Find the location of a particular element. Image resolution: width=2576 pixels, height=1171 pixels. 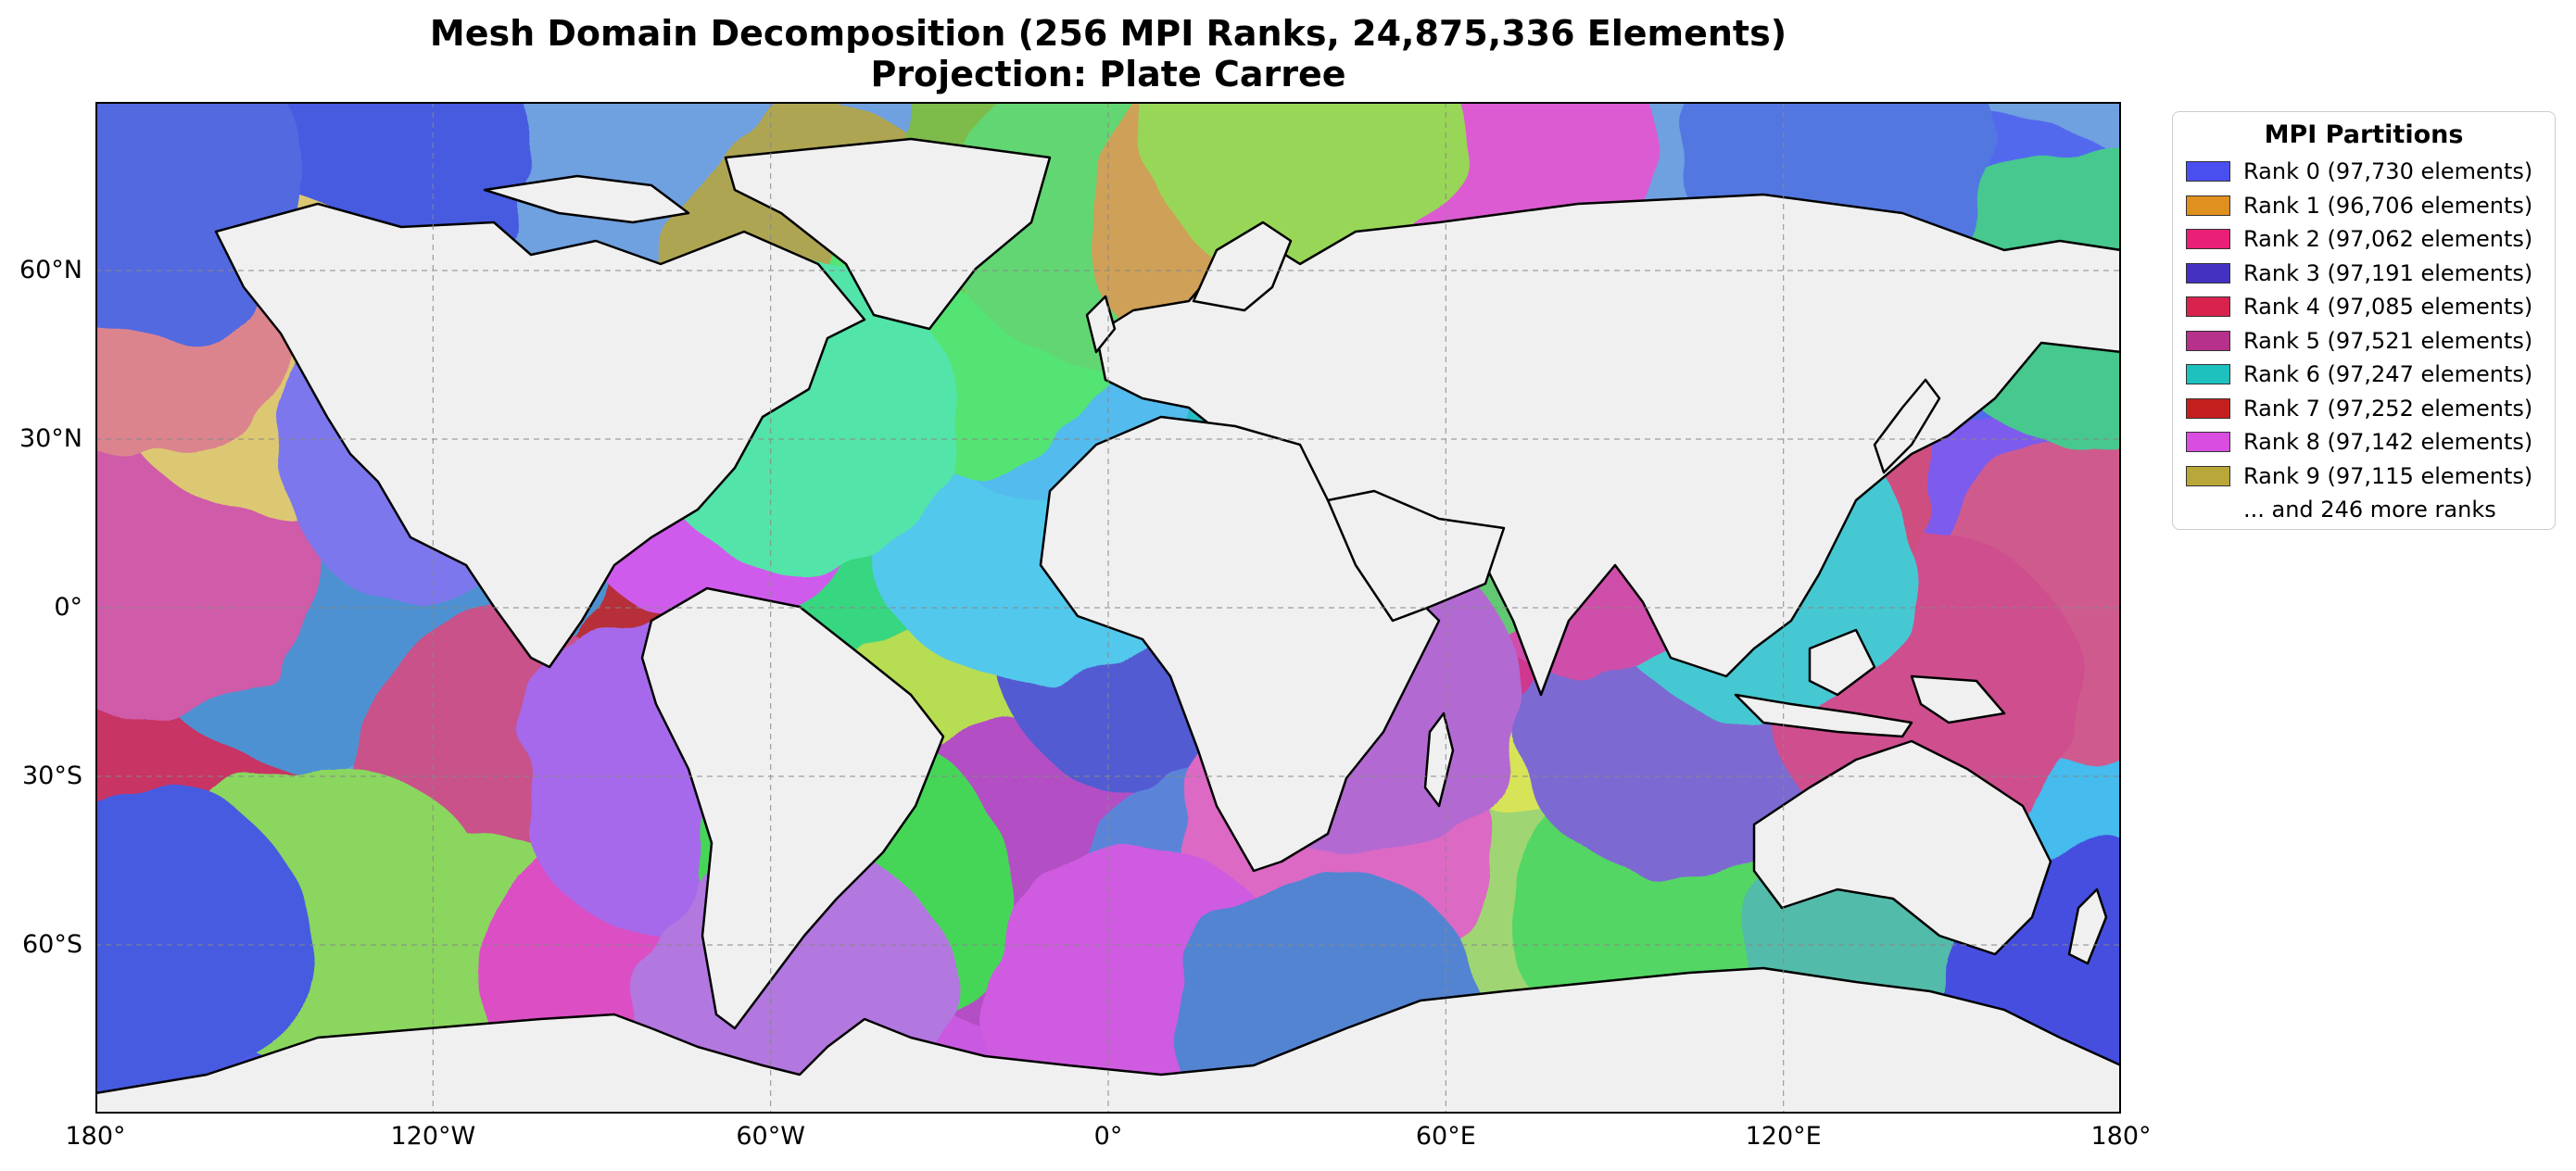

legend-entry: Rank 1 (96,706 elements) is located at coordinates (2364, 206).